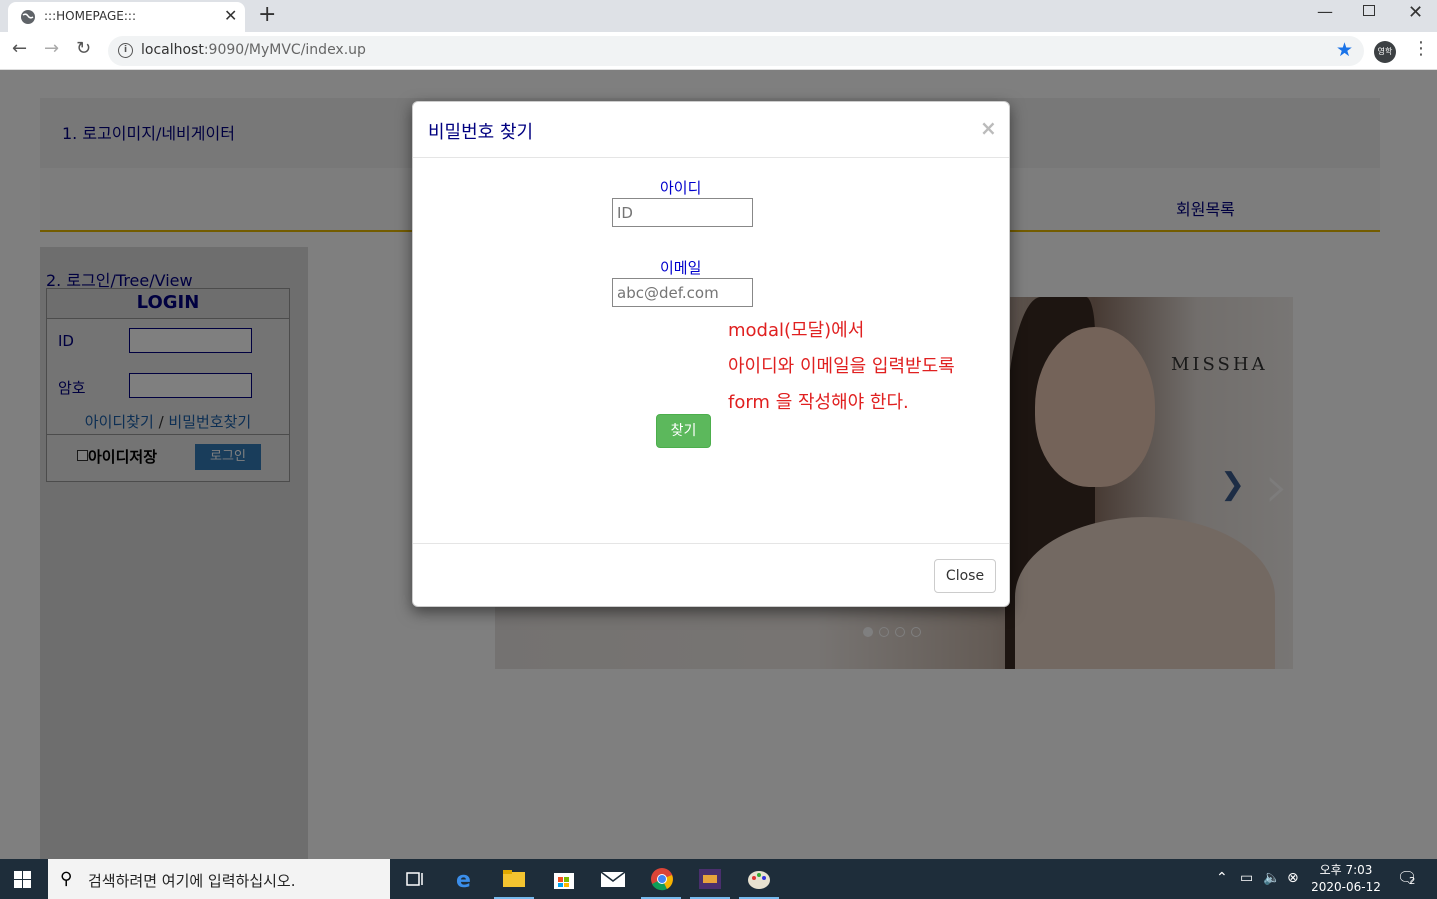 The image size is (1437, 899). What do you see at coordinates (681, 268) in the screenshot?
I see `email-field-label: 이메일` at bounding box center [681, 268].